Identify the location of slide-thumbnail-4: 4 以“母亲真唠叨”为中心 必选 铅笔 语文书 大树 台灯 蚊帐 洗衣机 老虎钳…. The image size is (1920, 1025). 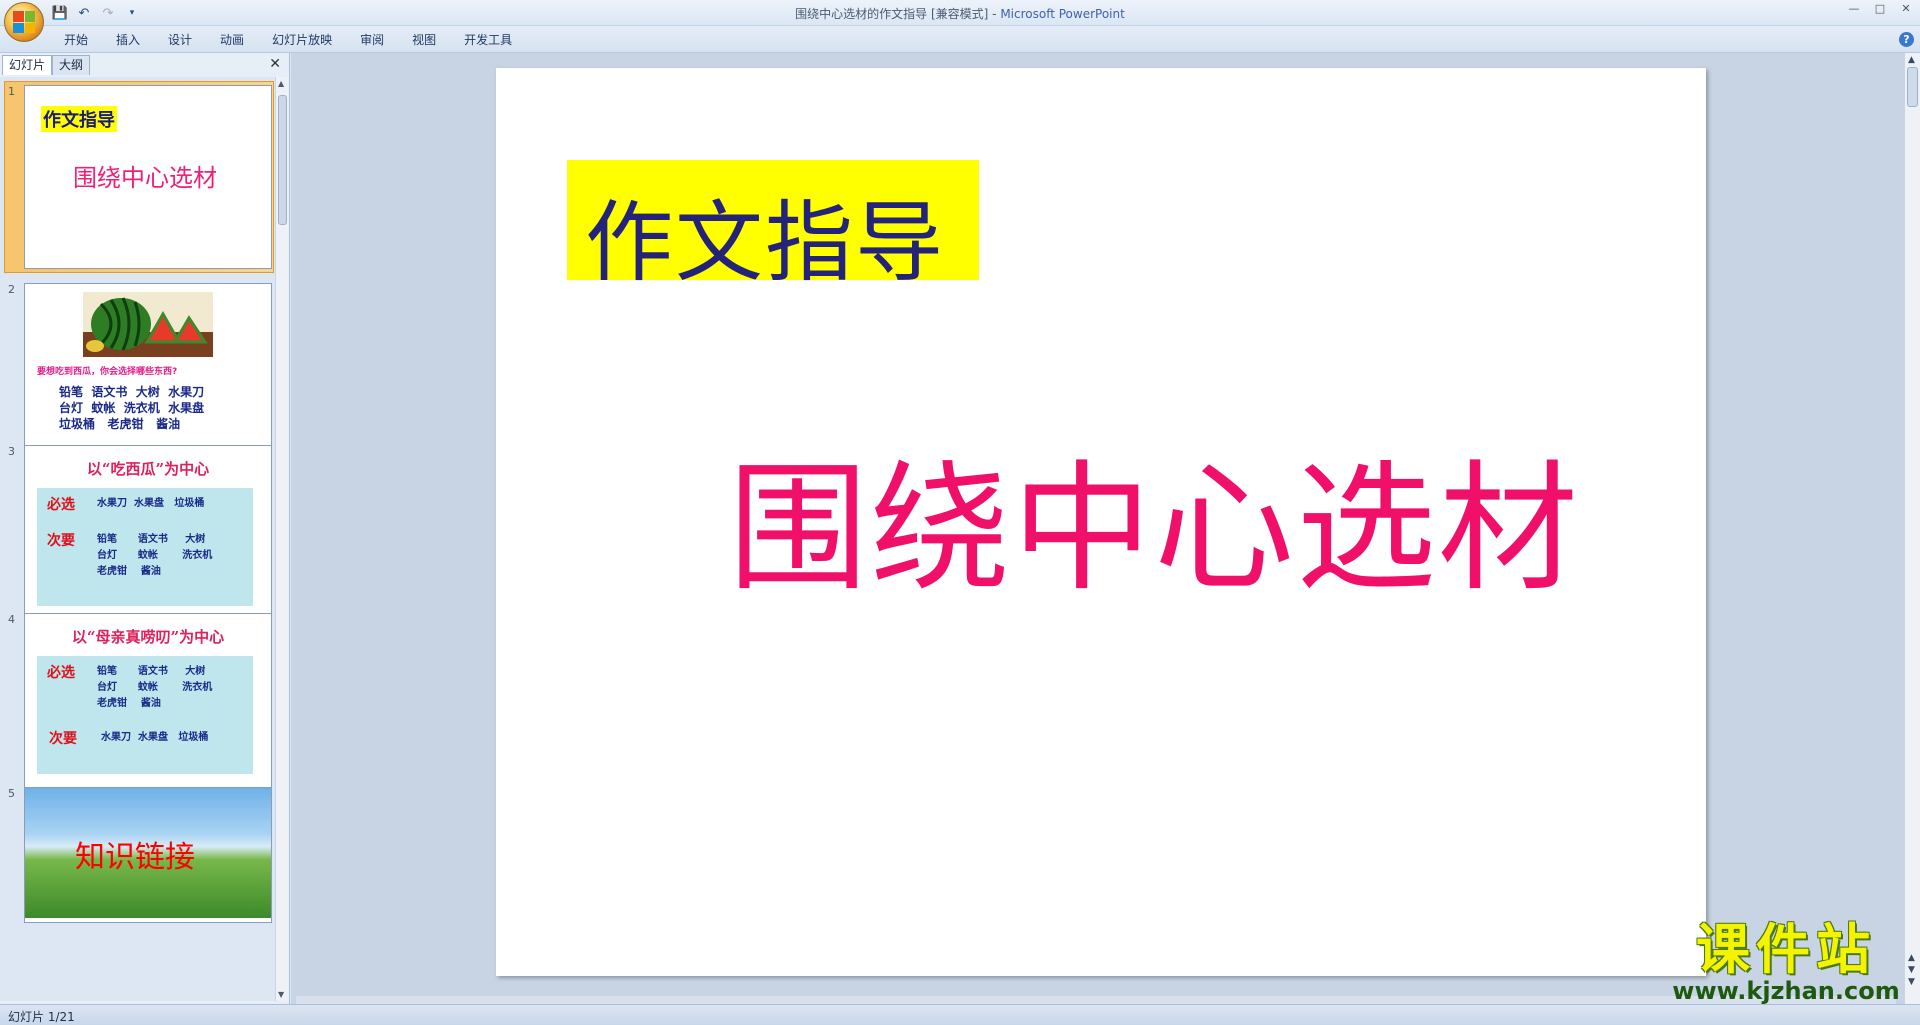
(139, 701).